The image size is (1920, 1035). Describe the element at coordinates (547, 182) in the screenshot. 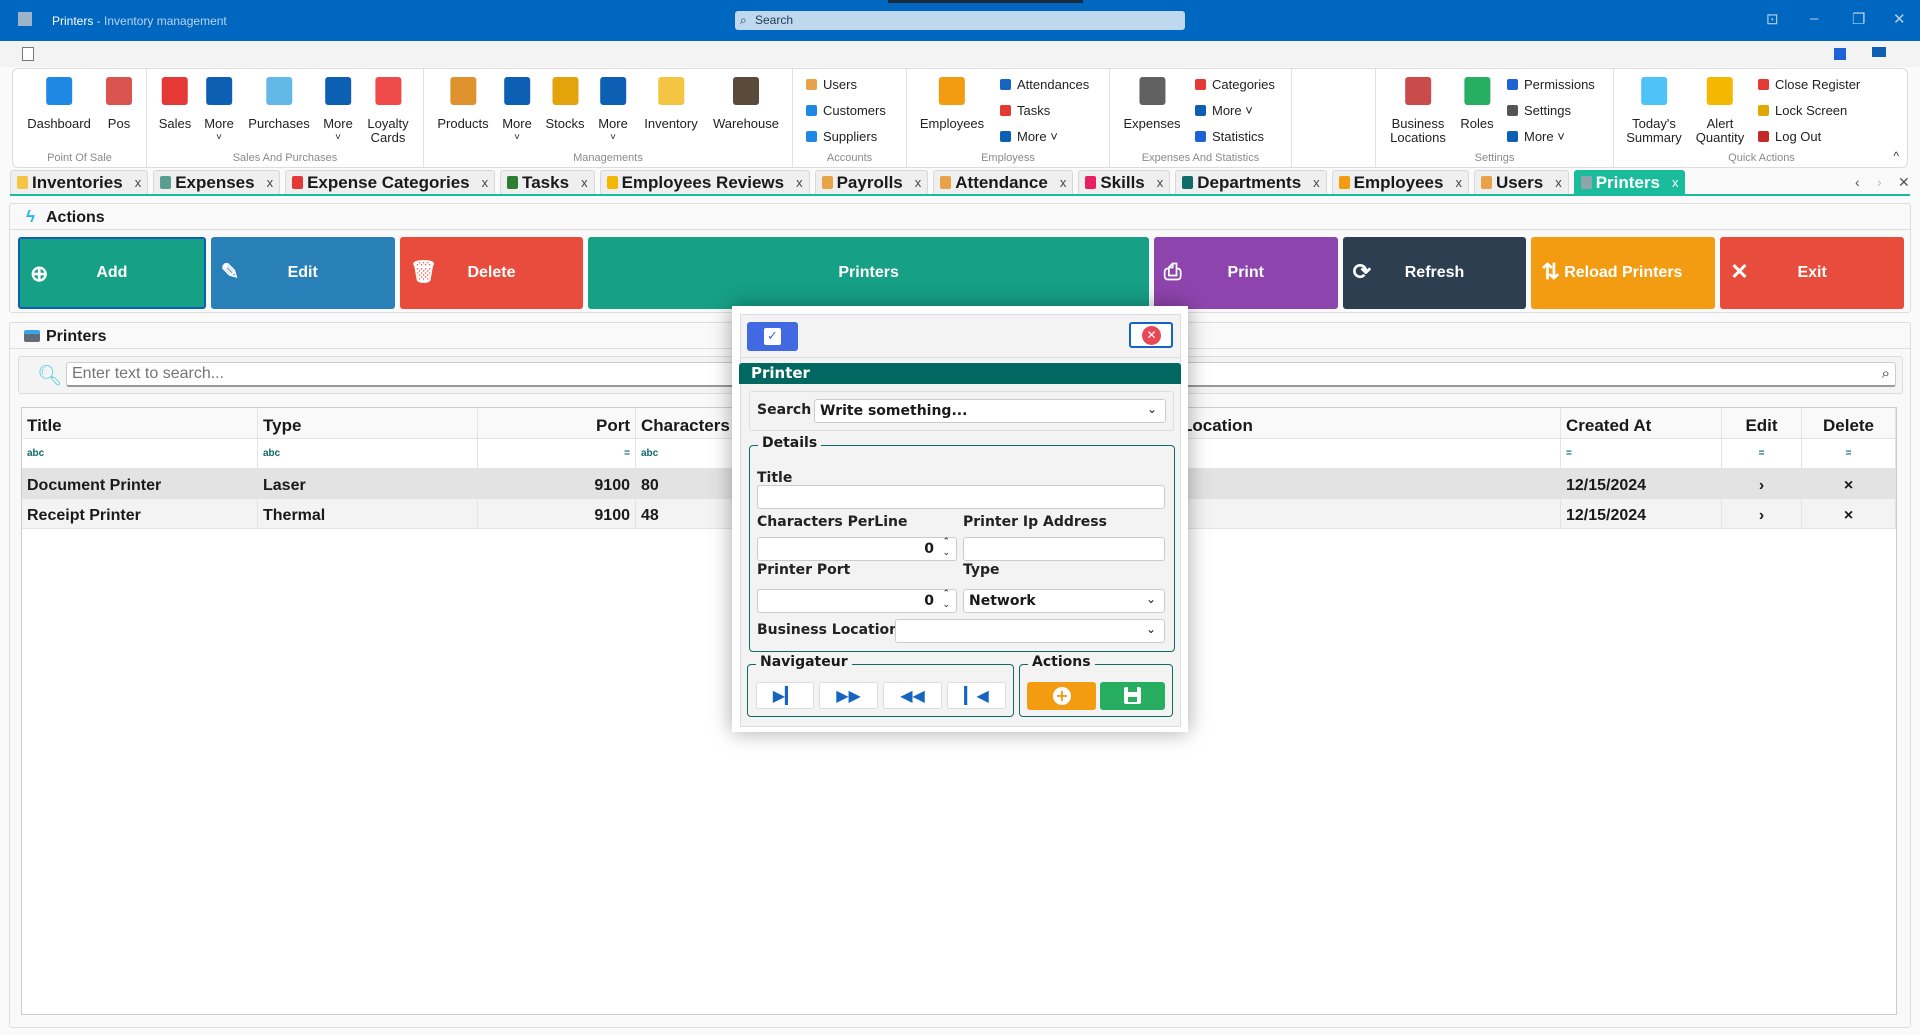

I see `tab-tasks: Tasks x` at that location.